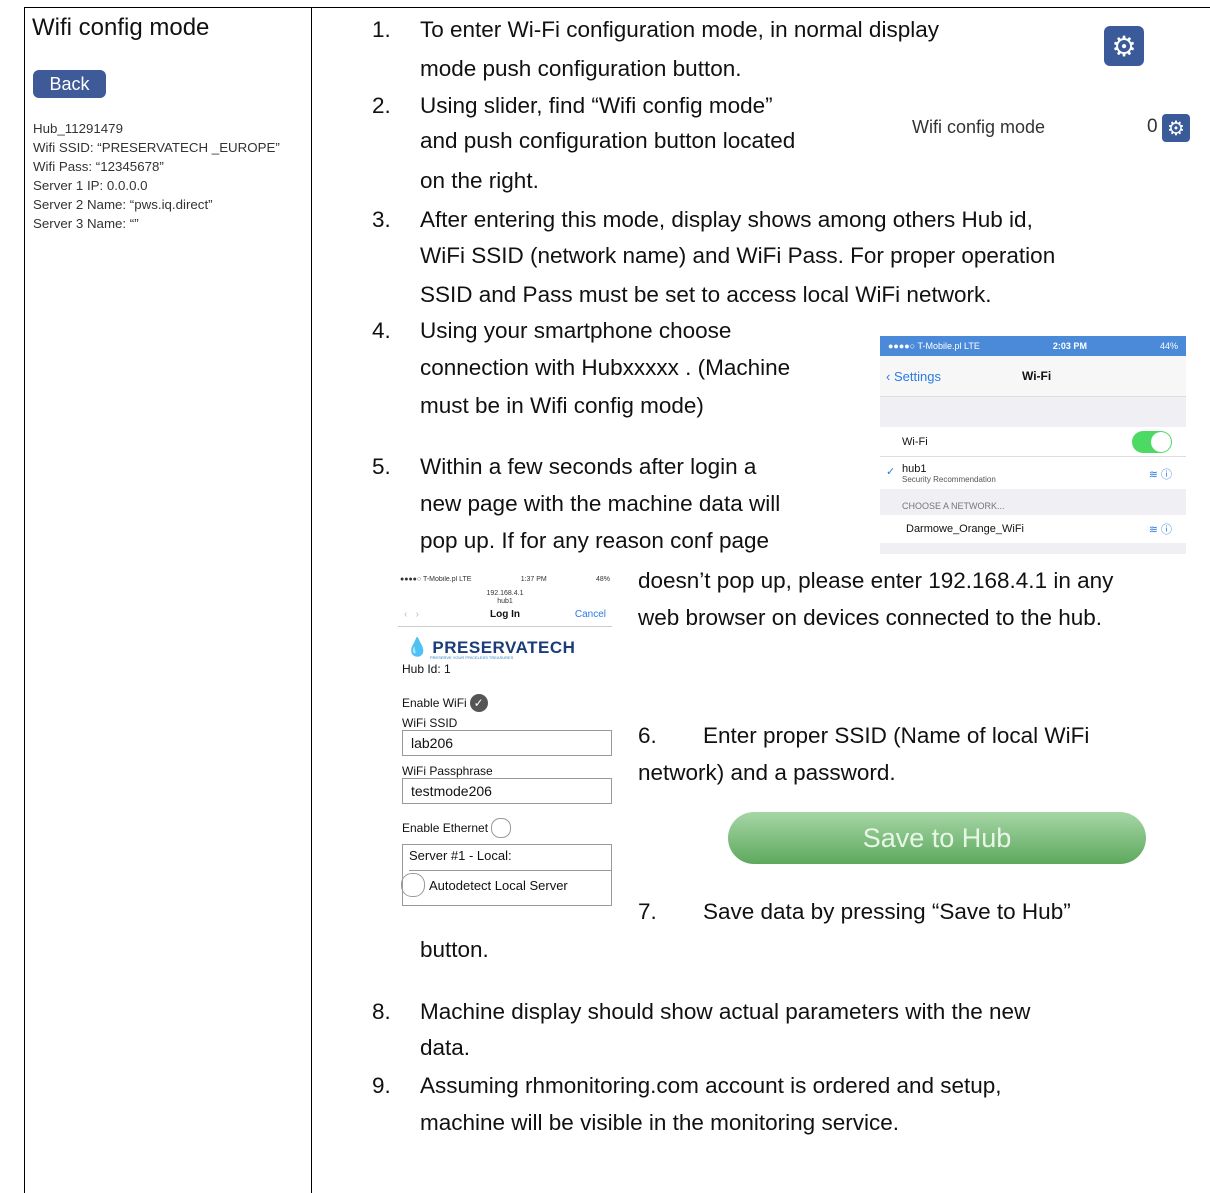 This screenshot has height=1193, width=1210. Describe the element at coordinates (86, 223) in the screenshot. I see `server-3: Server 3 Name: “”` at that location.